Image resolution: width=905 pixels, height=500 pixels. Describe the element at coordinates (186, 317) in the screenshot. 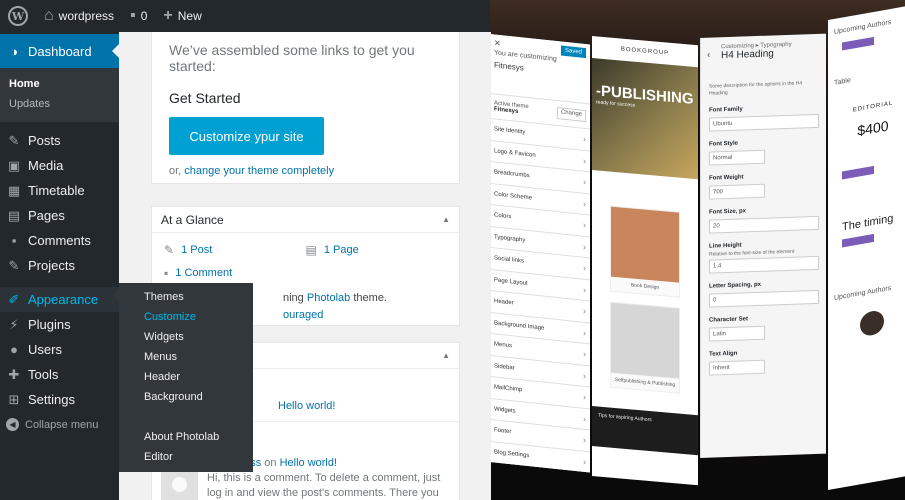

I see `flyout-customize: Customize` at that location.